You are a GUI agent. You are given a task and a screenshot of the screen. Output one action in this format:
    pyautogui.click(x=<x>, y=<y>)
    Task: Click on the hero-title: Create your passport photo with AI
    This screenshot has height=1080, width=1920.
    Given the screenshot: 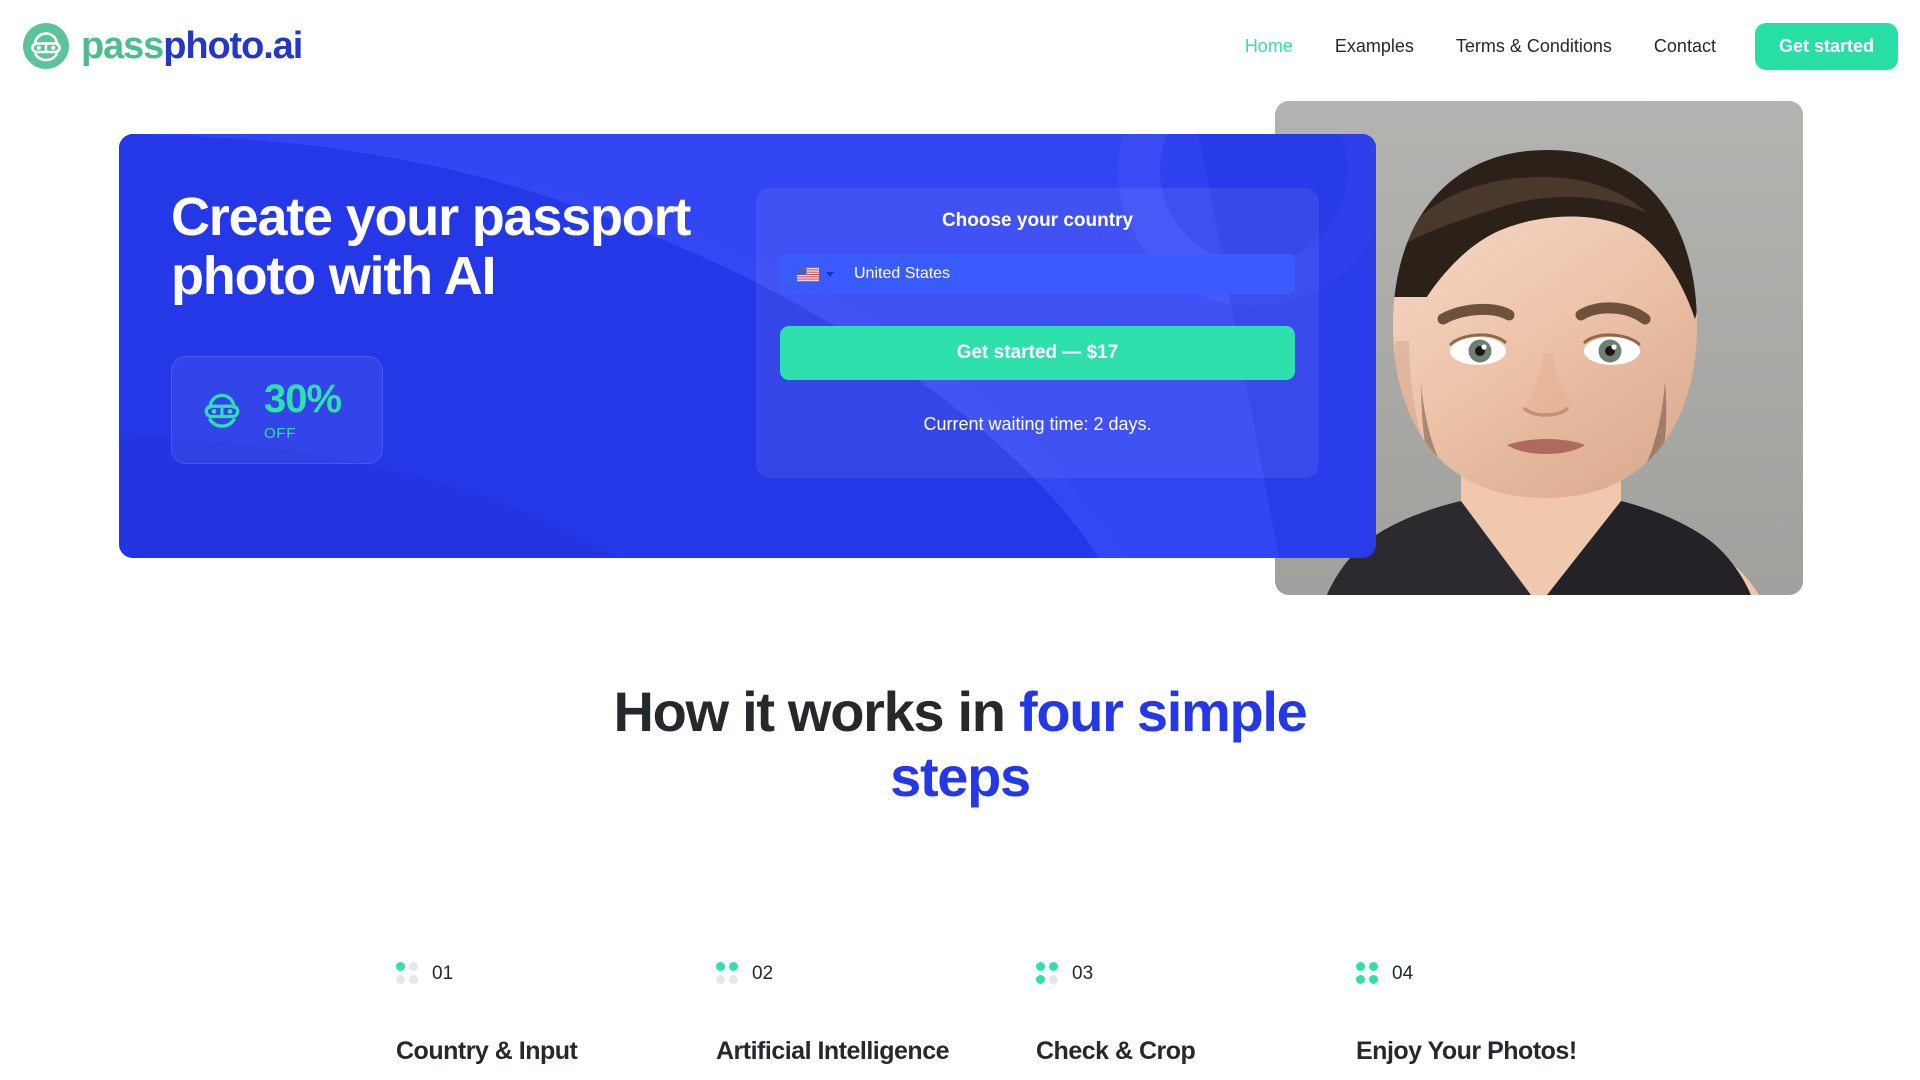 What is the action you would take?
    pyautogui.click(x=431, y=246)
    